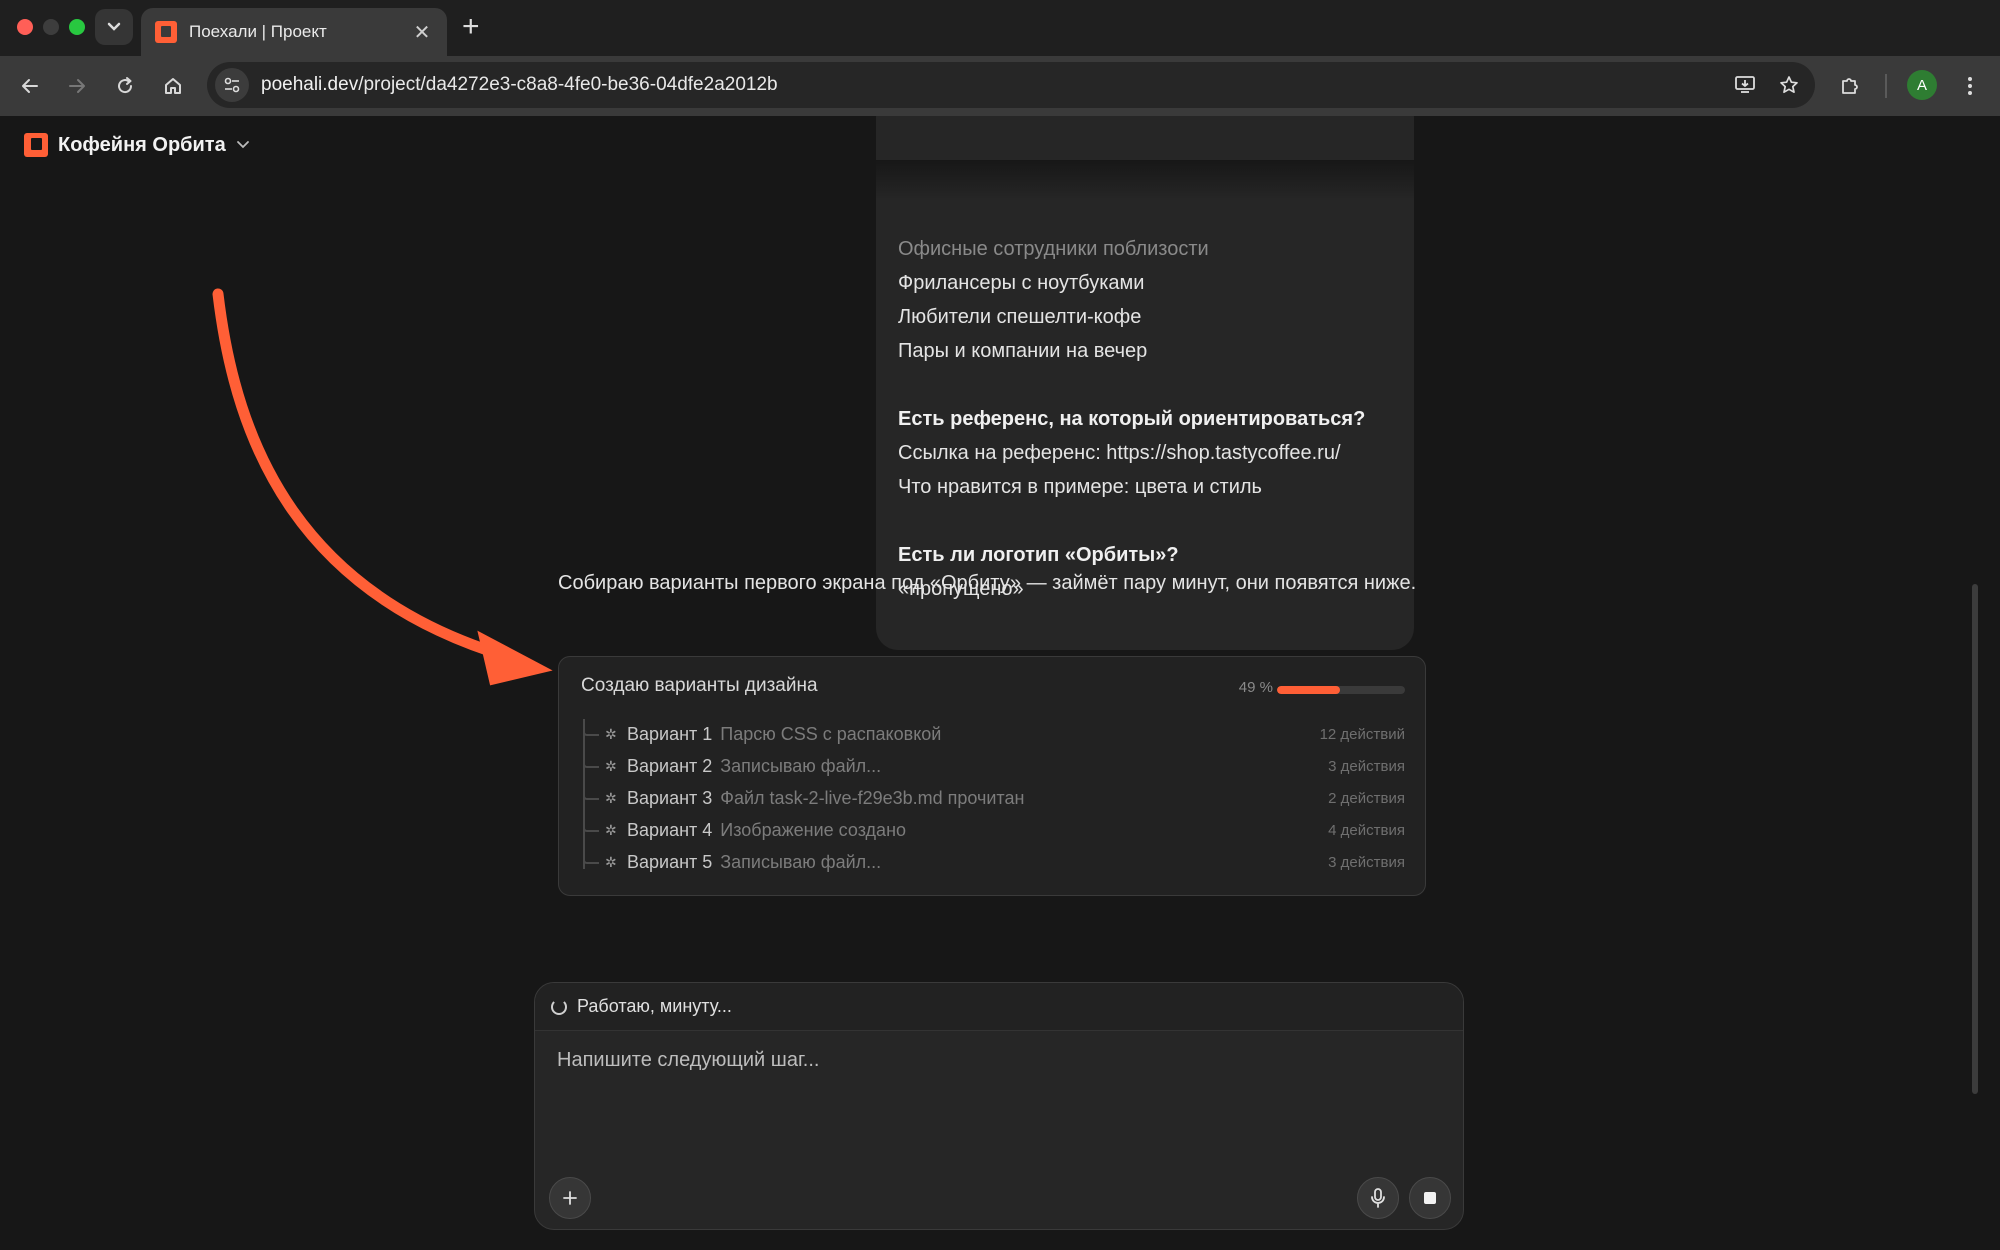 This screenshot has width=2000, height=1250. I want to click on arrow-right-icon, so click(77, 86).